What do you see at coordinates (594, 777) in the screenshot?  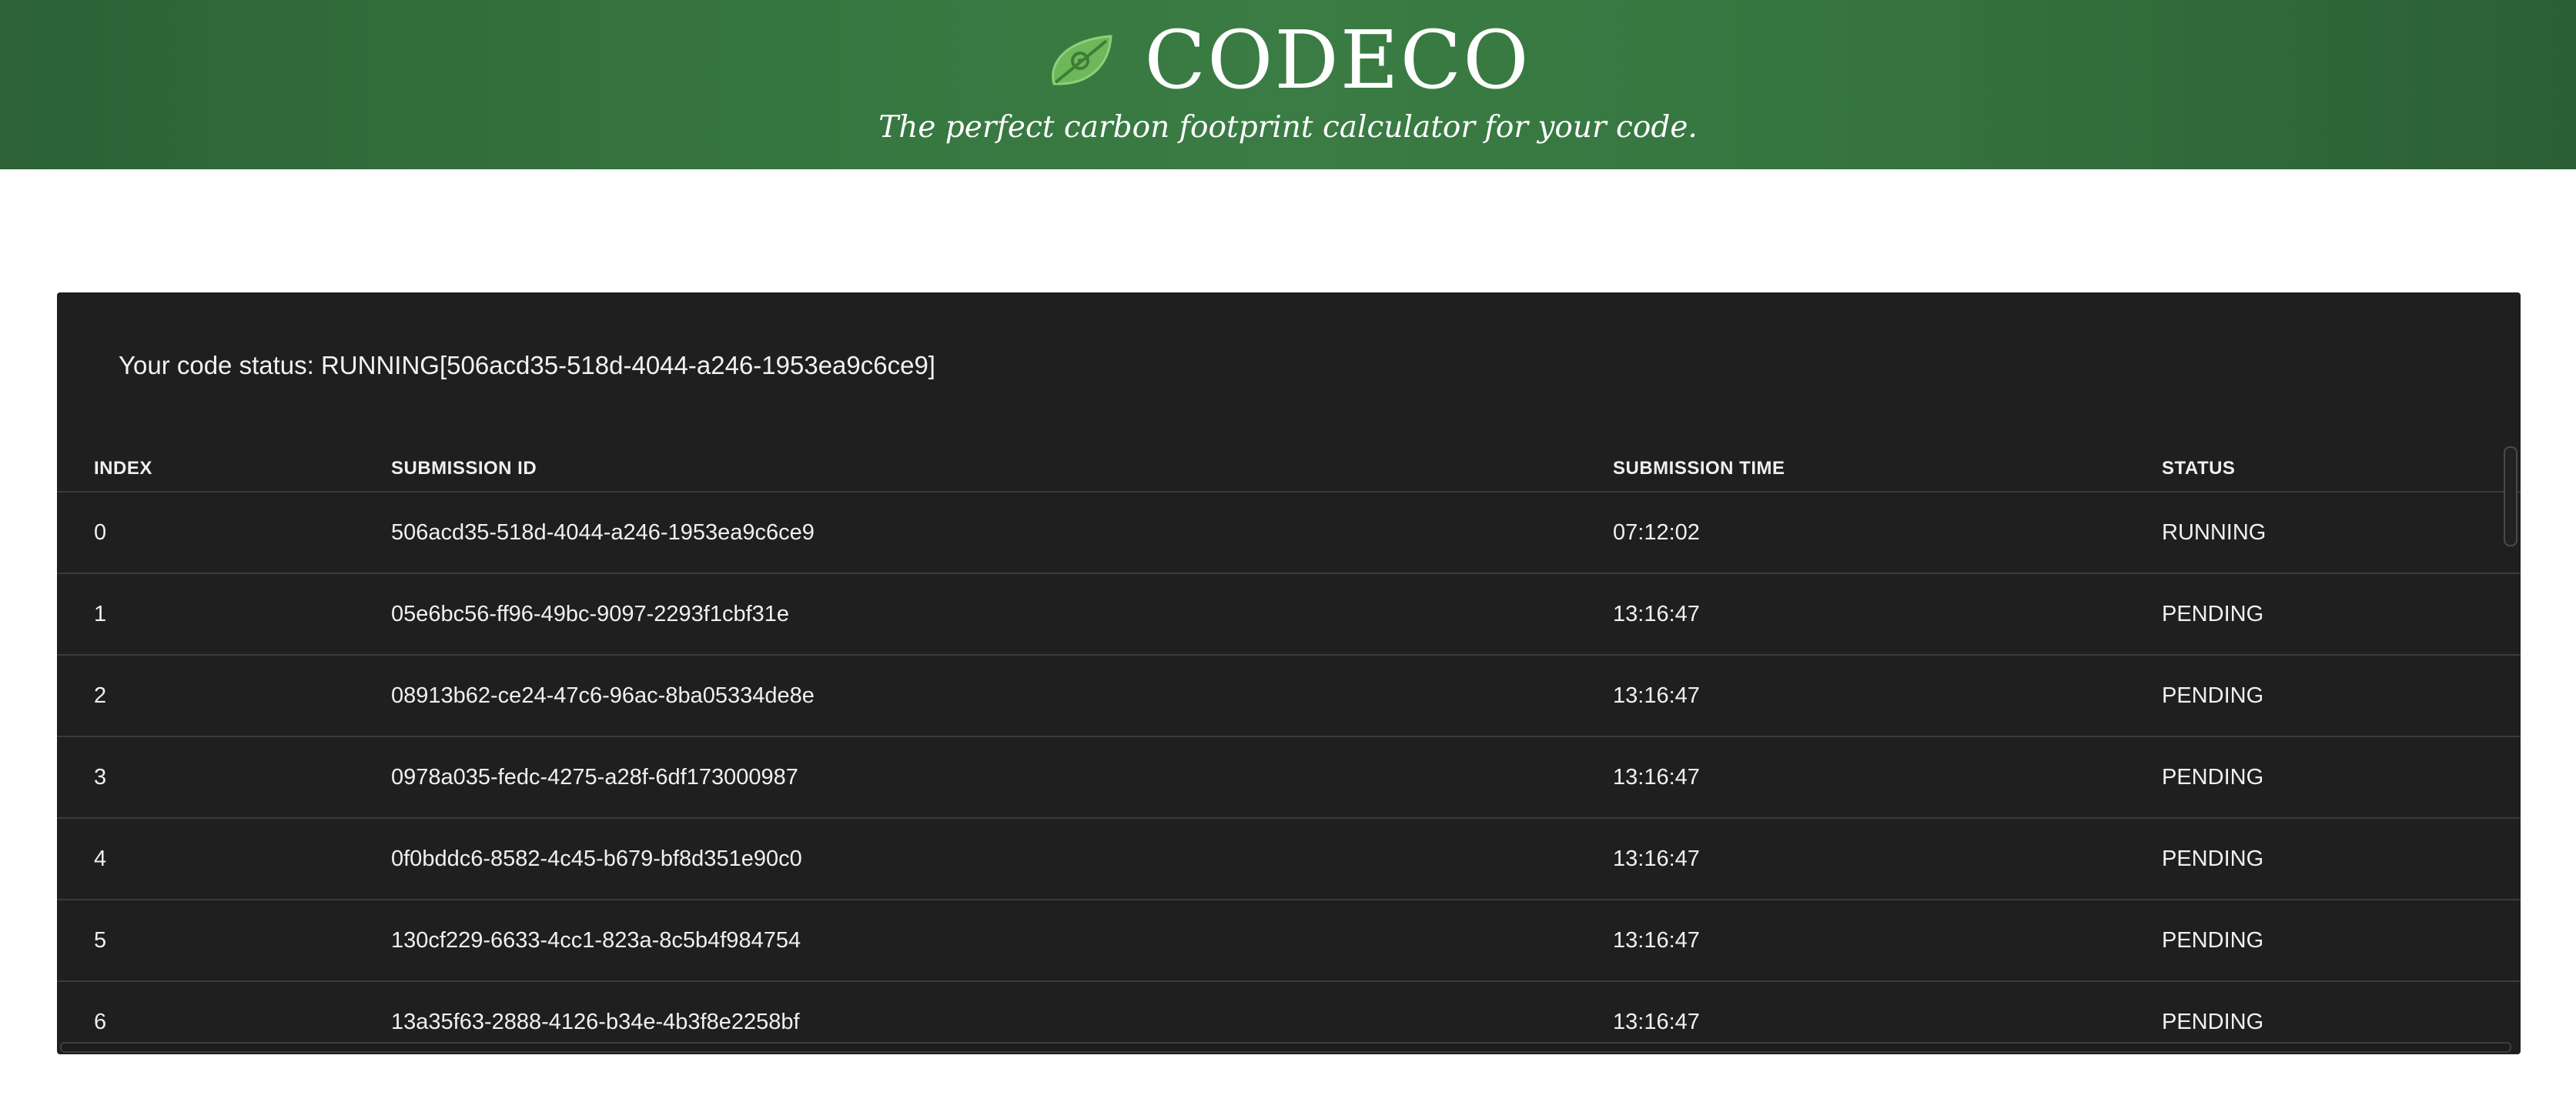 I see `cell-submission-id: 0978a035-fedc-4275-a28f-6df173000987` at bounding box center [594, 777].